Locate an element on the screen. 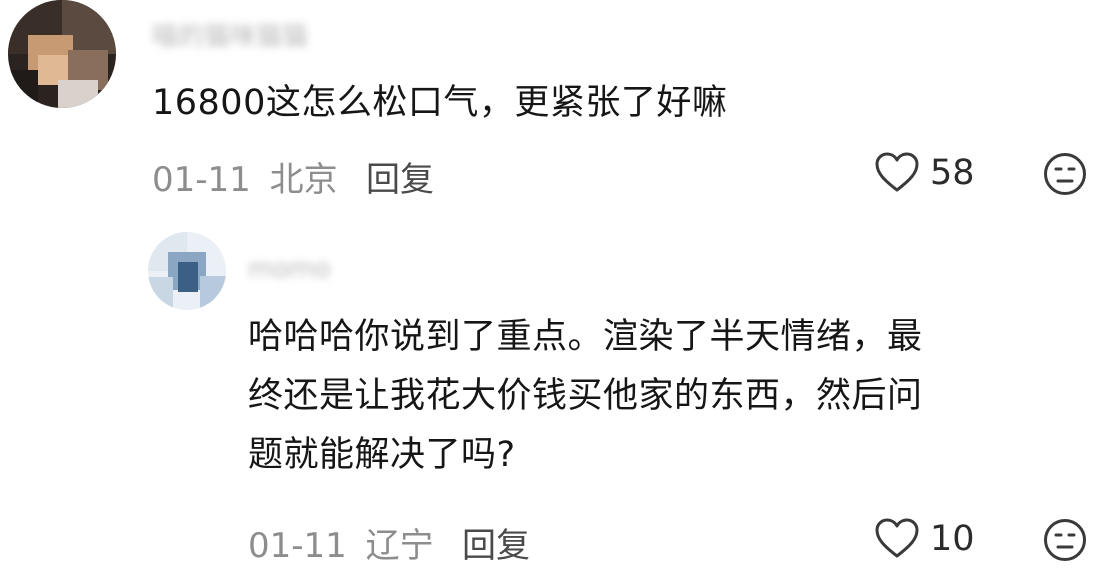 The height and width of the screenshot is (572, 1094). like-button: 58 is located at coordinates (924, 173).